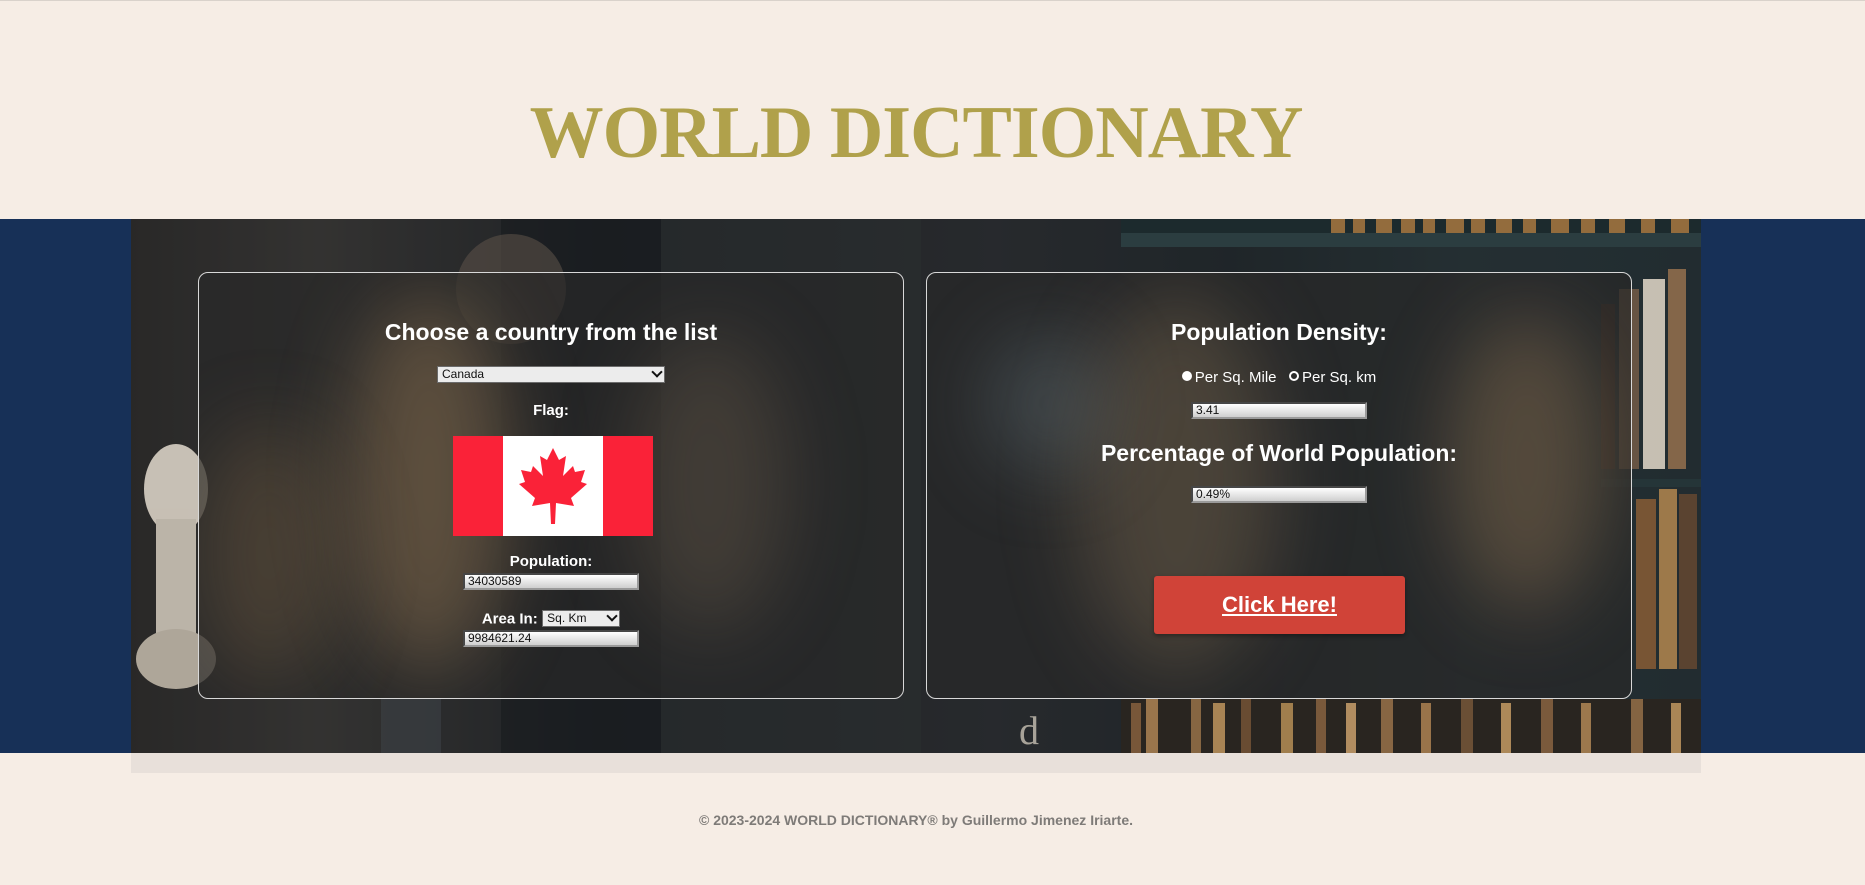 Image resolution: width=1865 pixels, height=885 pixels. Describe the element at coordinates (1279, 494) in the screenshot. I see `percentage-field: 0.49%` at that location.